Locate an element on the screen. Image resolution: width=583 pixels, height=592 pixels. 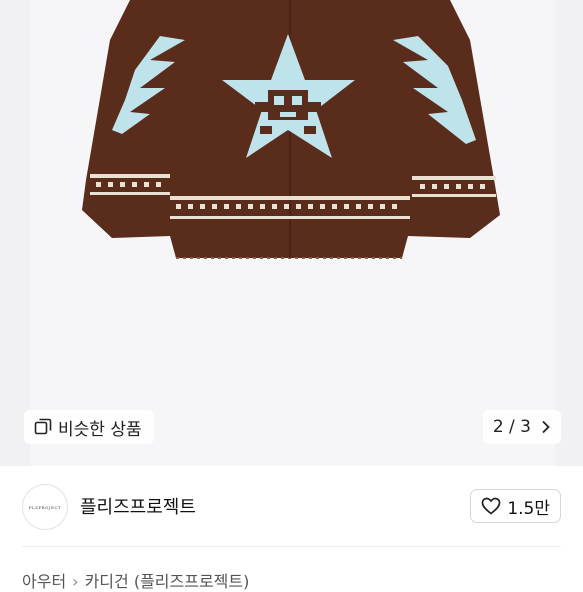
seller-name: 플리즈프로젝트 is located at coordinates (138, 506).